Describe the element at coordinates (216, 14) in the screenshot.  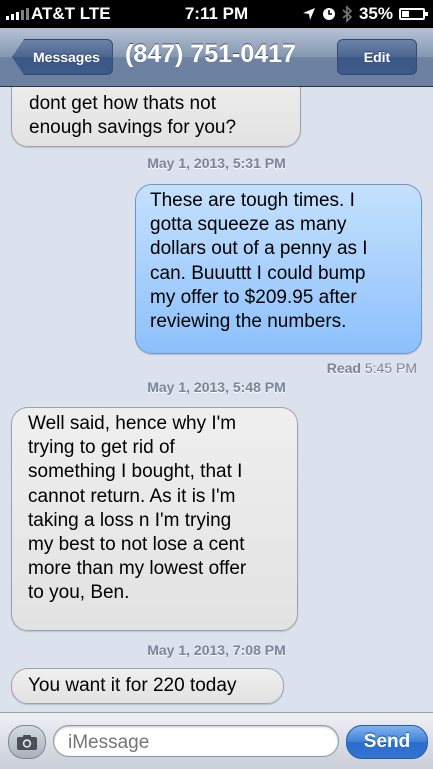
I see `status-bar: AT&T LTE 7:11 PM 35%` at that location.